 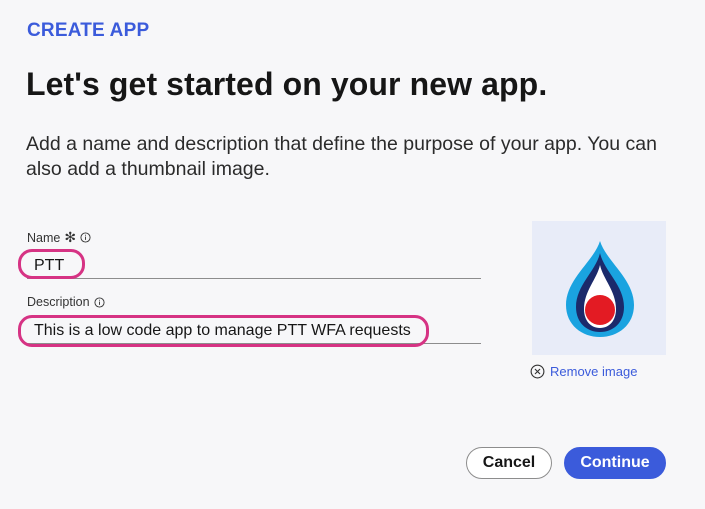 What do you see at coordinates (250, 266) in the screenshot?
I see `name-input` at bounding box center [250, 266].